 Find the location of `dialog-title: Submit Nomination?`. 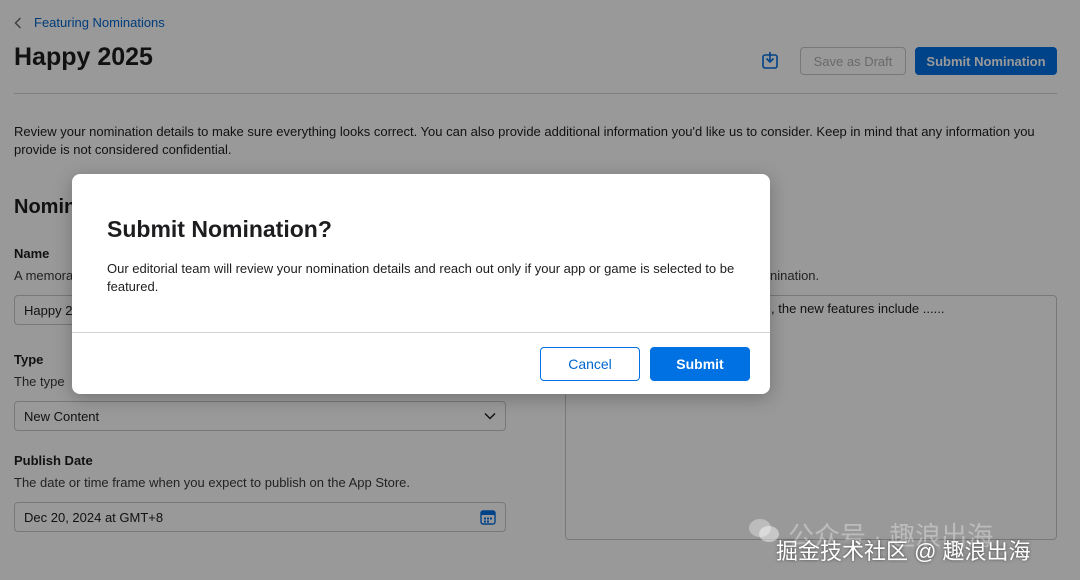

dialog-title: Submit Nomination? is located at coordinates (219, 229).